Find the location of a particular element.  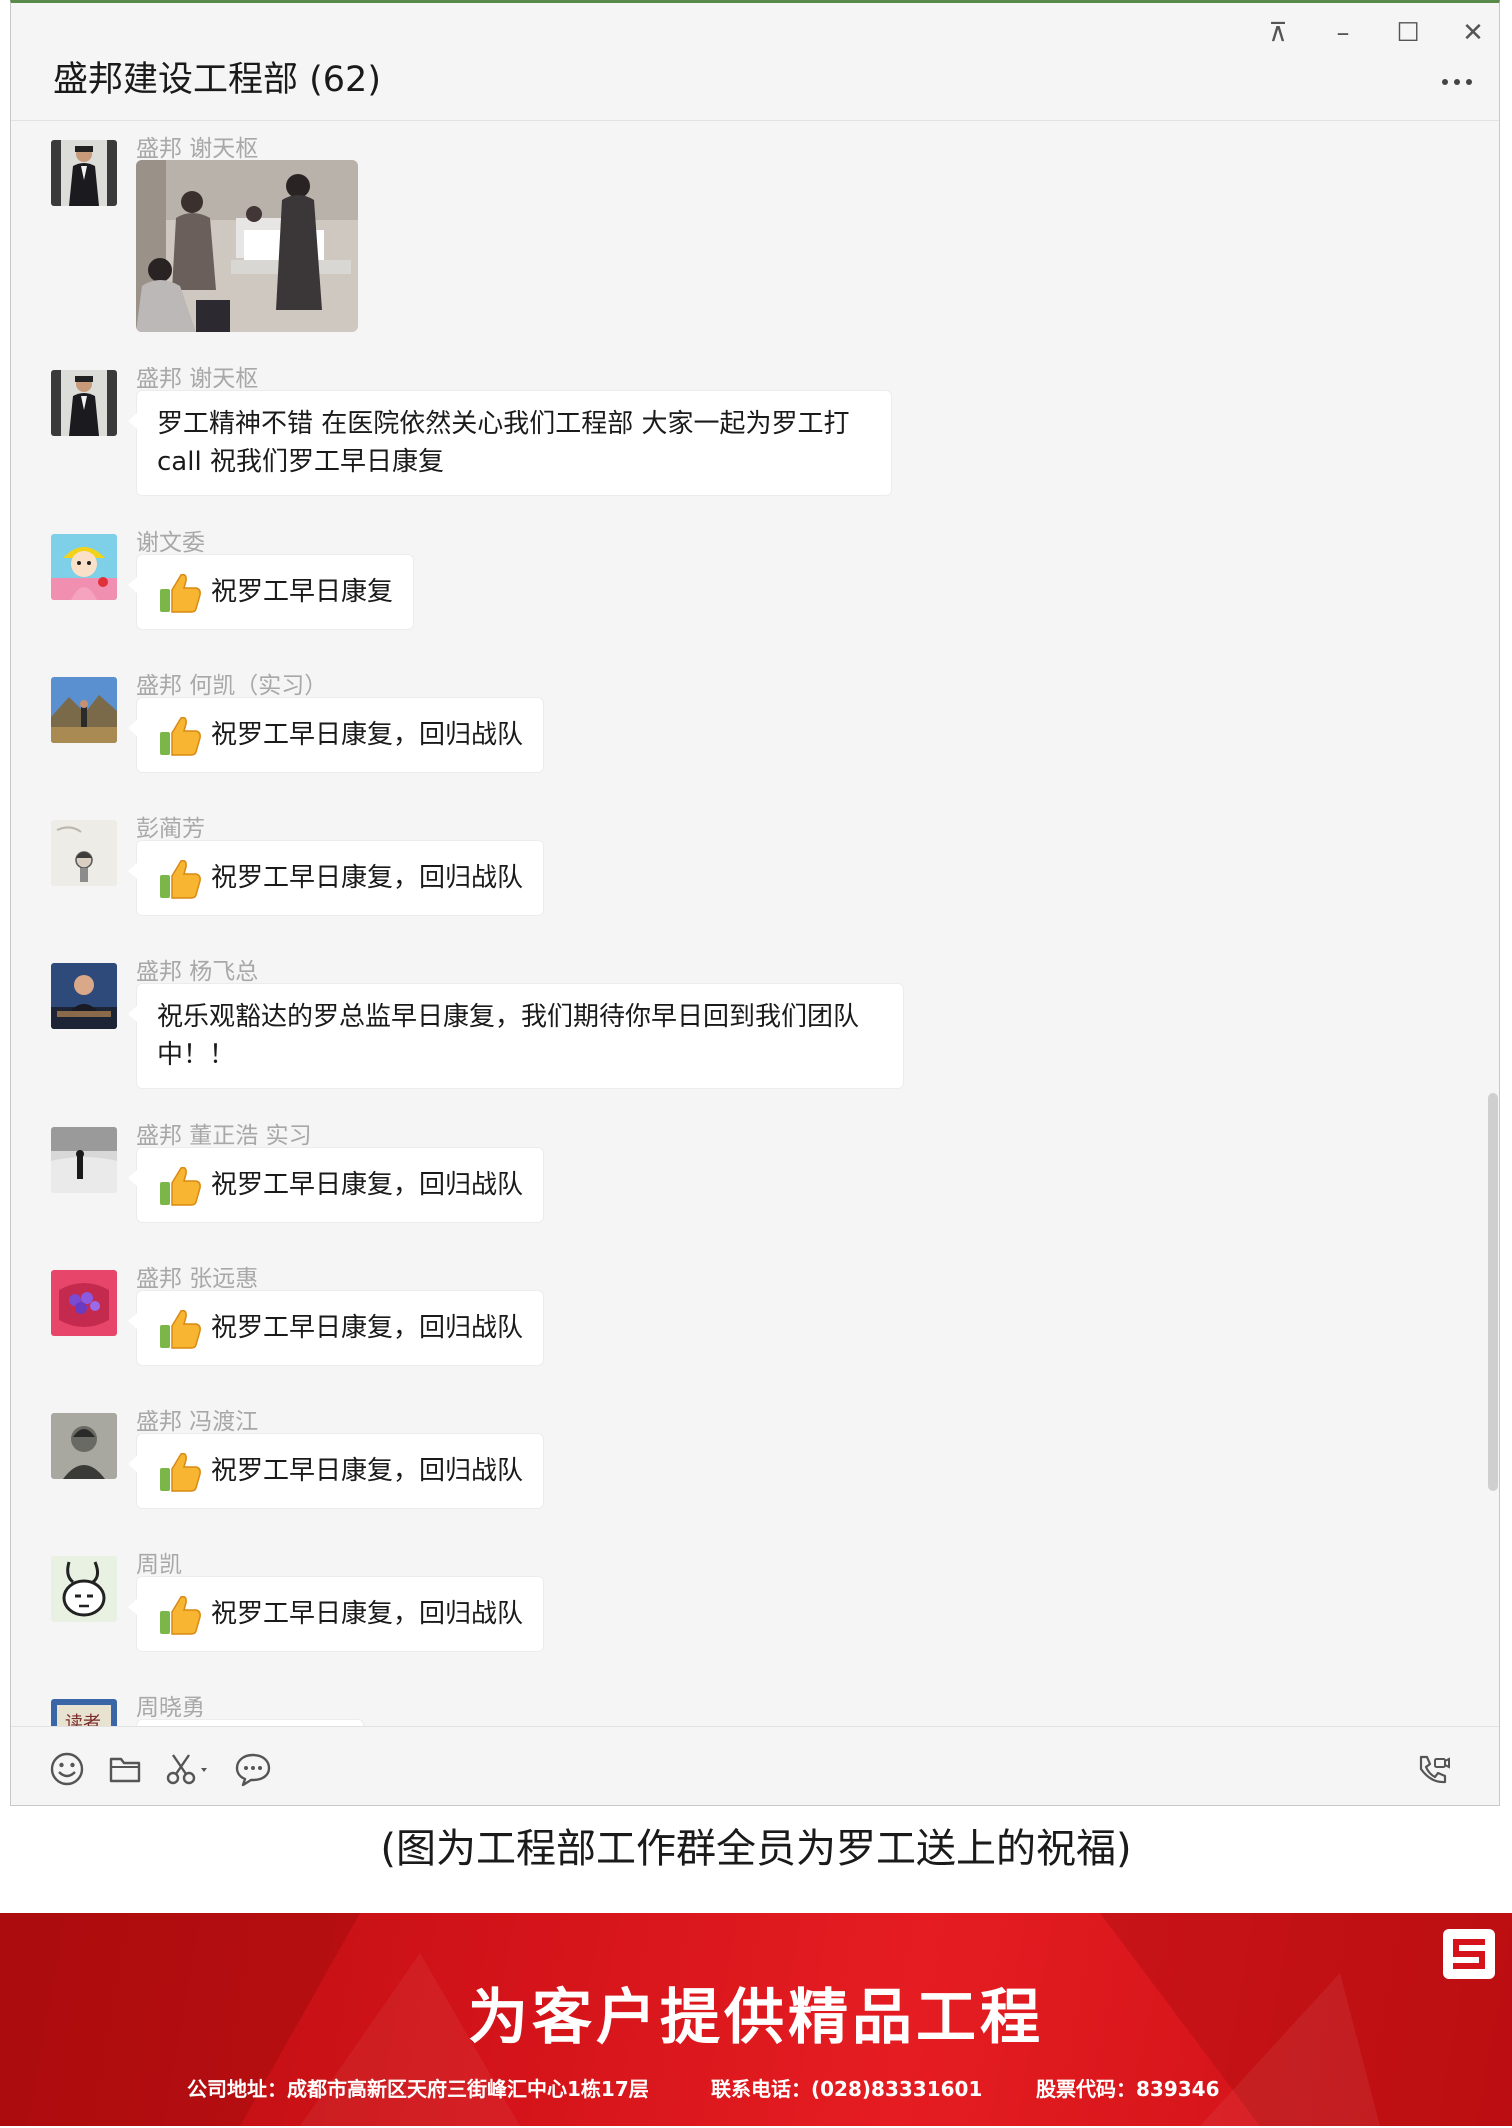

stock-code: 股票代码：839346 is located at coordinates (1128, 2089).